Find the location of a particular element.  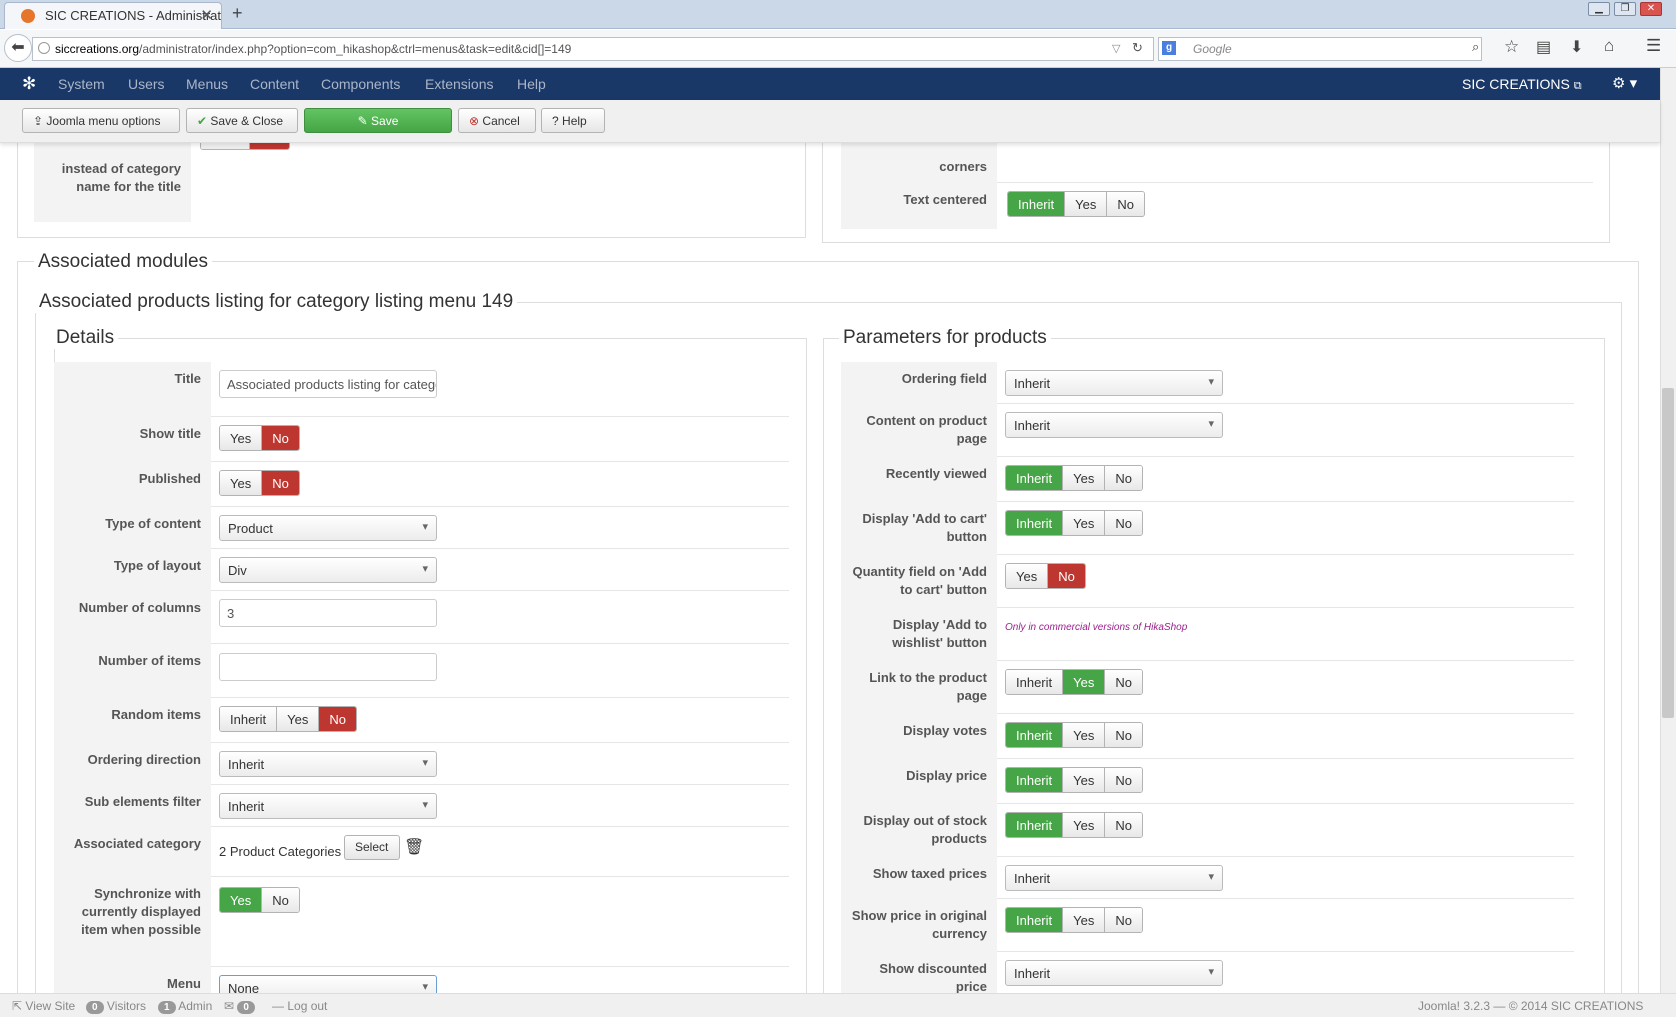

published-yes: Yes is located at coordinates (241, 483).